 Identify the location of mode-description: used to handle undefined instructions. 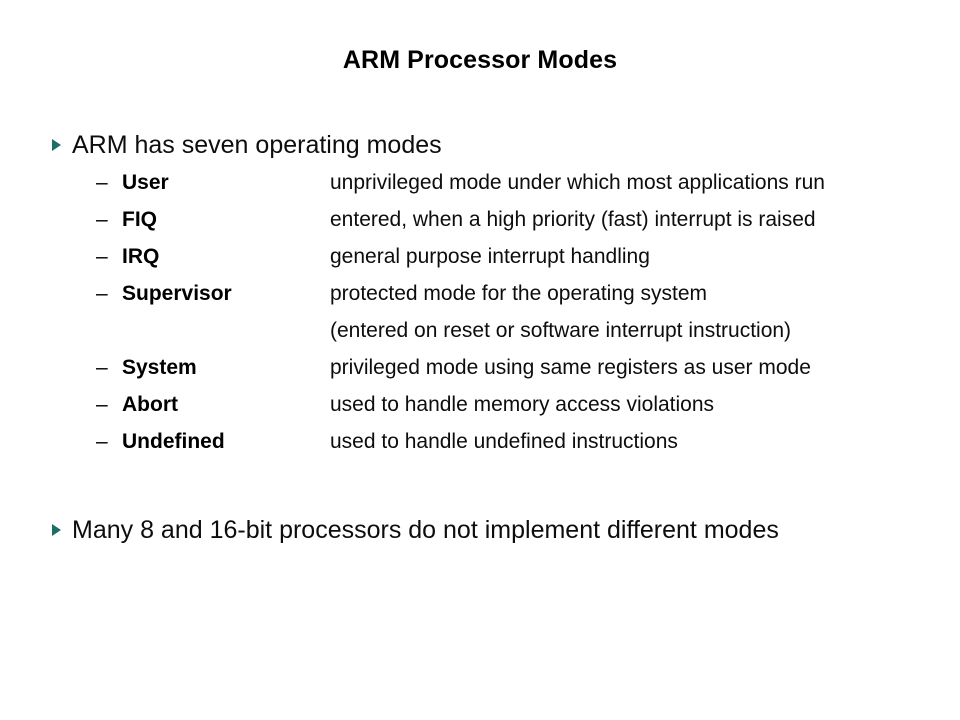
(504, 441).